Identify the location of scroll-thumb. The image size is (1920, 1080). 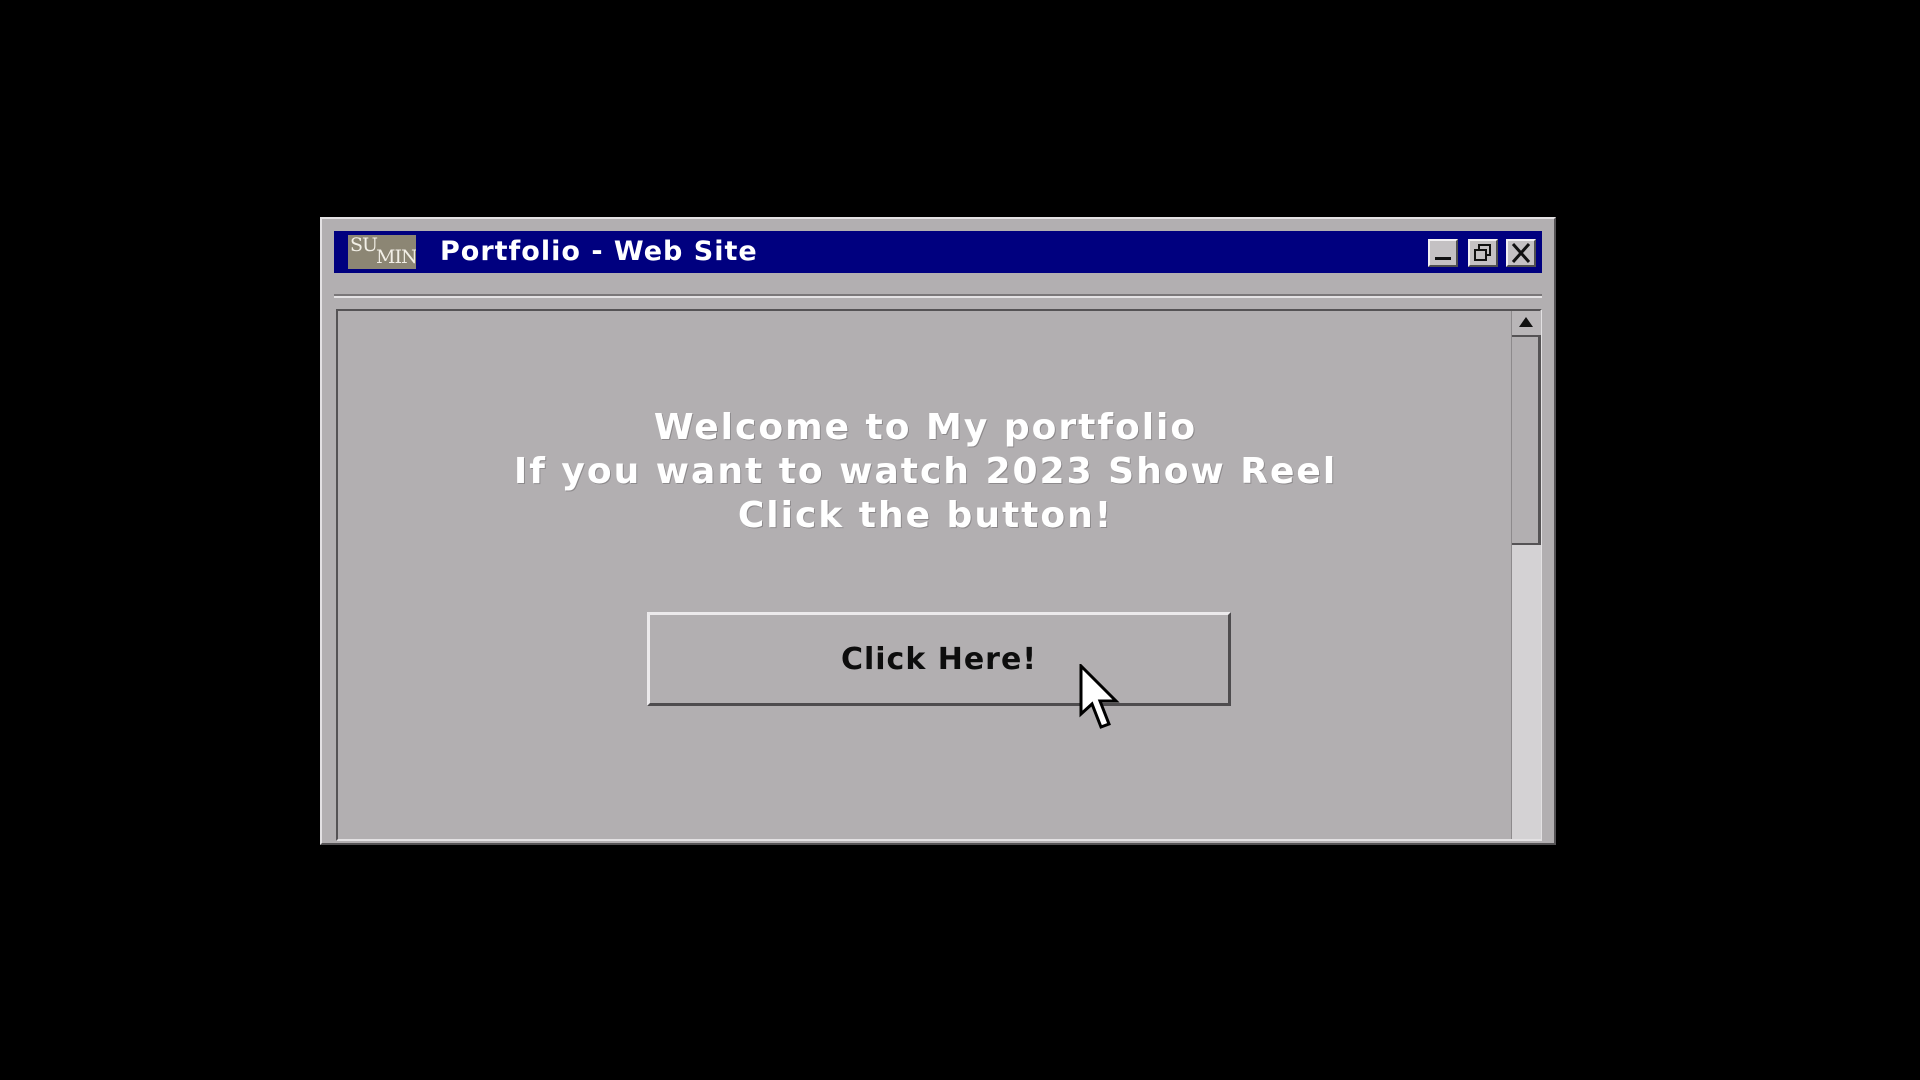
(1526, 441).